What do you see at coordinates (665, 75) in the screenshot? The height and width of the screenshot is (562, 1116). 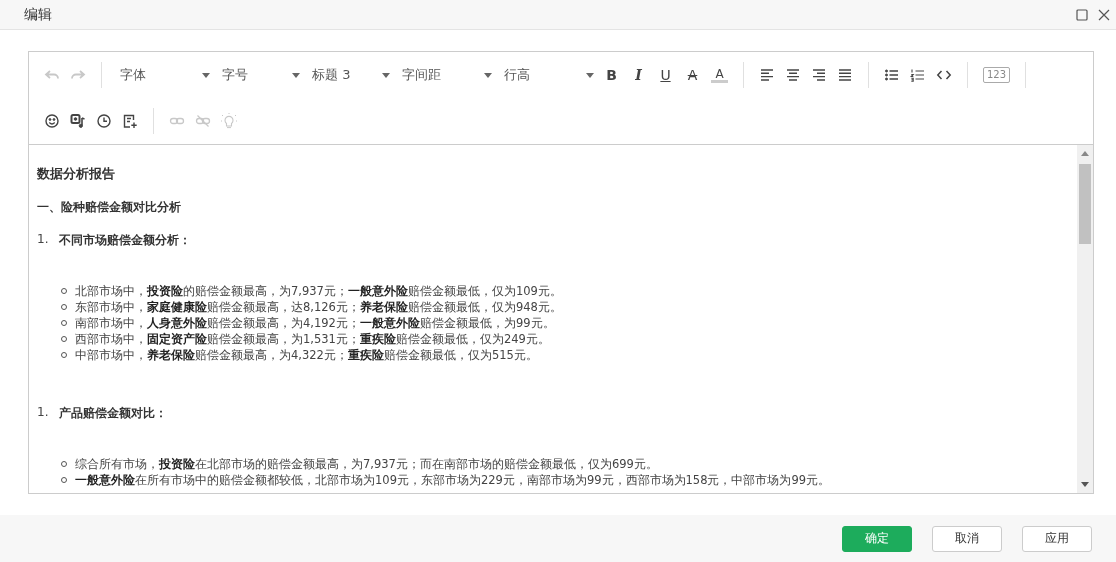 I see `underline-button: U` at bounding box center [665, 75].